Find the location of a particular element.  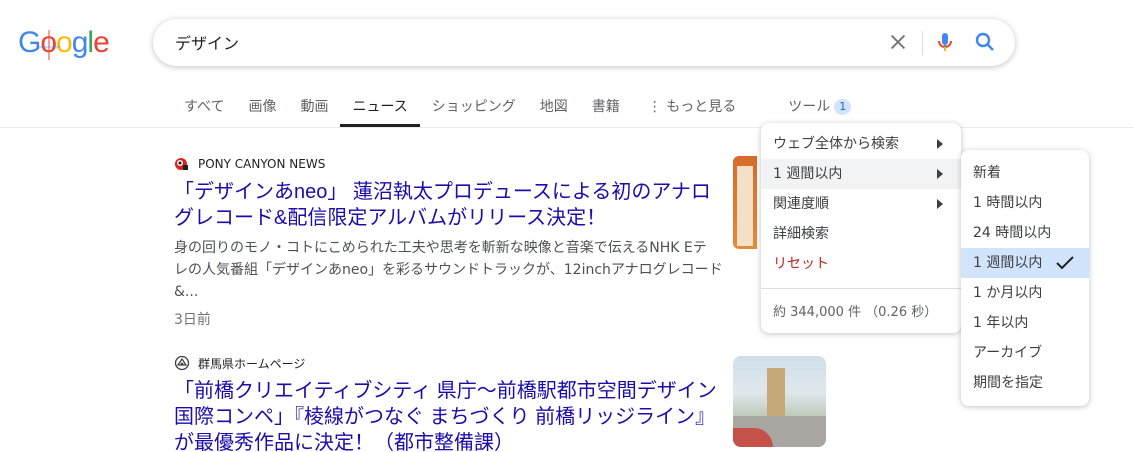

search-input is located at coordinates (515, 41).